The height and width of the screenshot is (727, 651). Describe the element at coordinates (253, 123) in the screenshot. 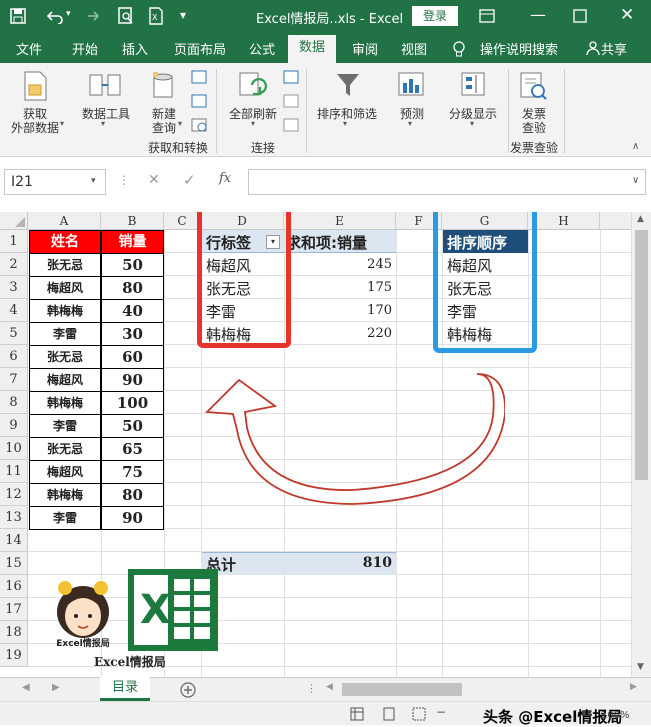

I see `refresh-dropdown-icon: ▾` at that location.